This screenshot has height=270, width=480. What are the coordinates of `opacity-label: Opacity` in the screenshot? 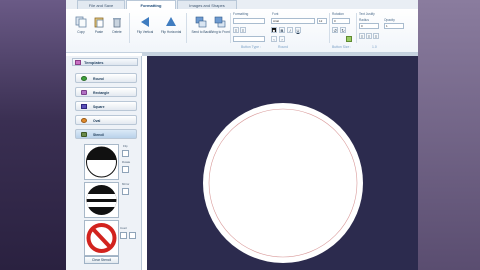 It's located at (389, 20).